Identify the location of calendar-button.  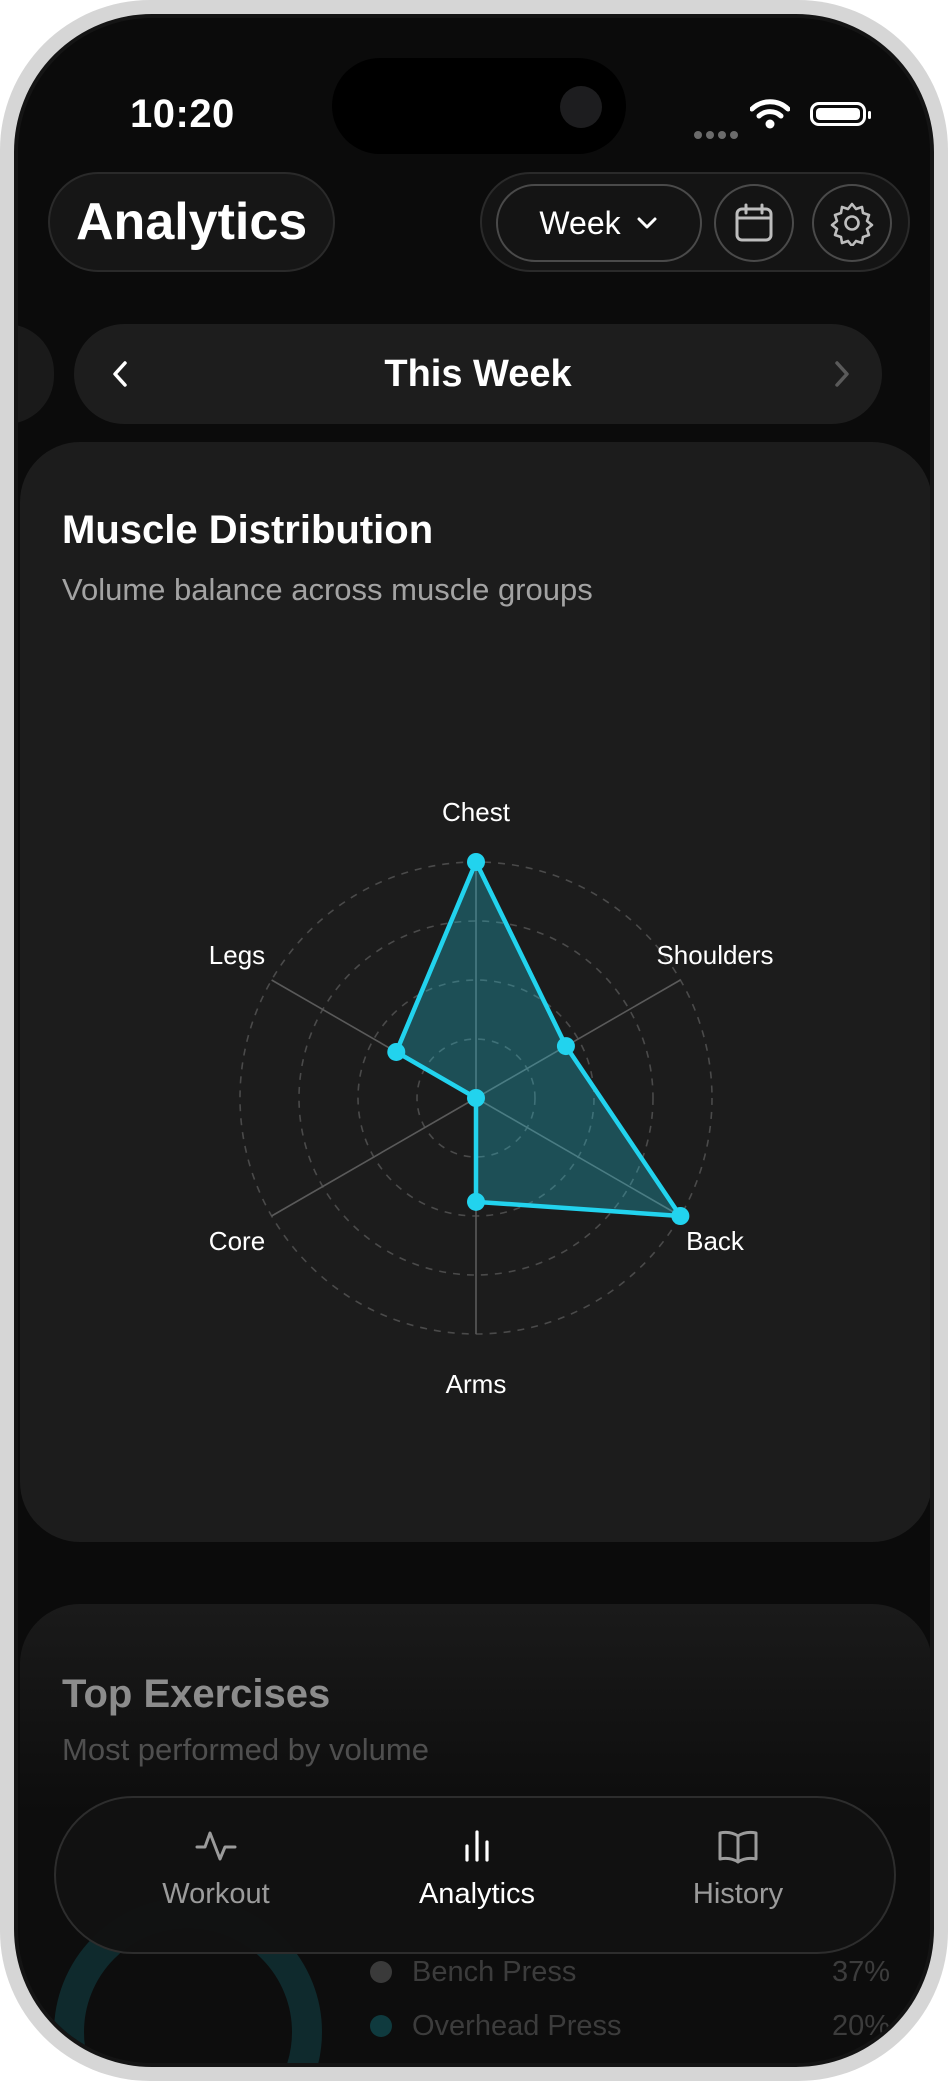
(754, 223).